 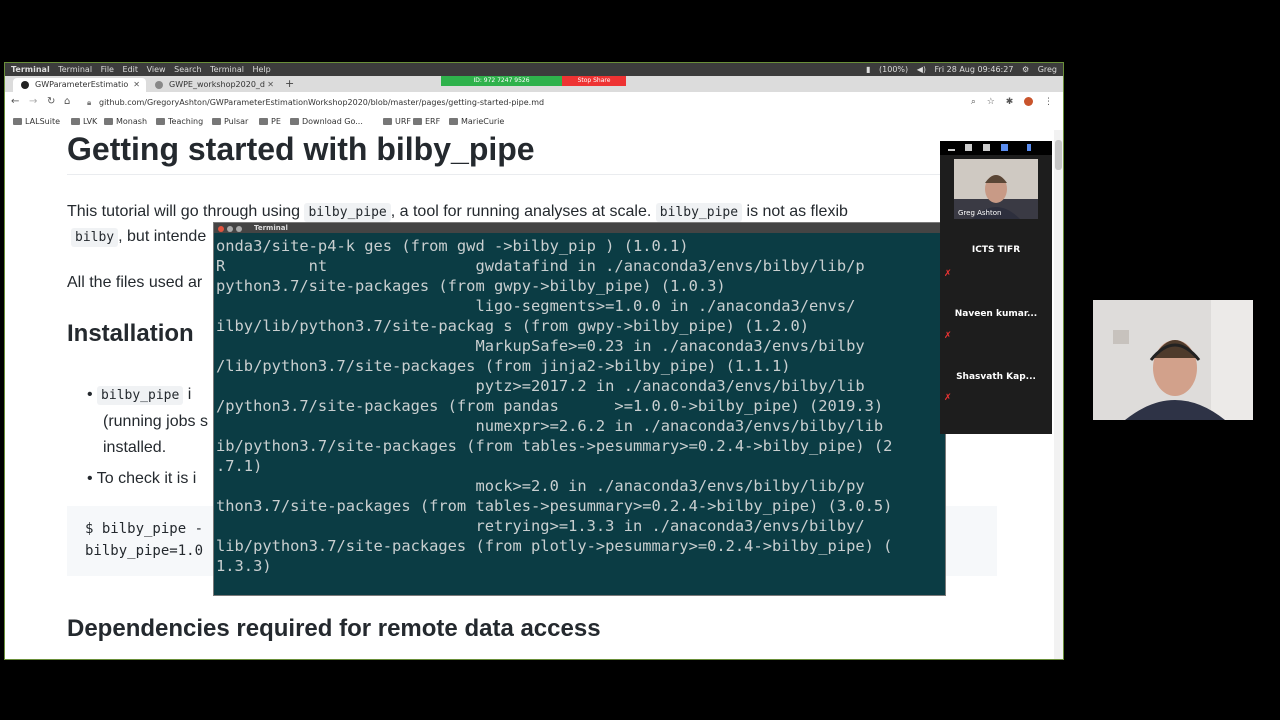 I want to click on bookmark-lalsuite: LALSuite, so click(x=36, y=122).